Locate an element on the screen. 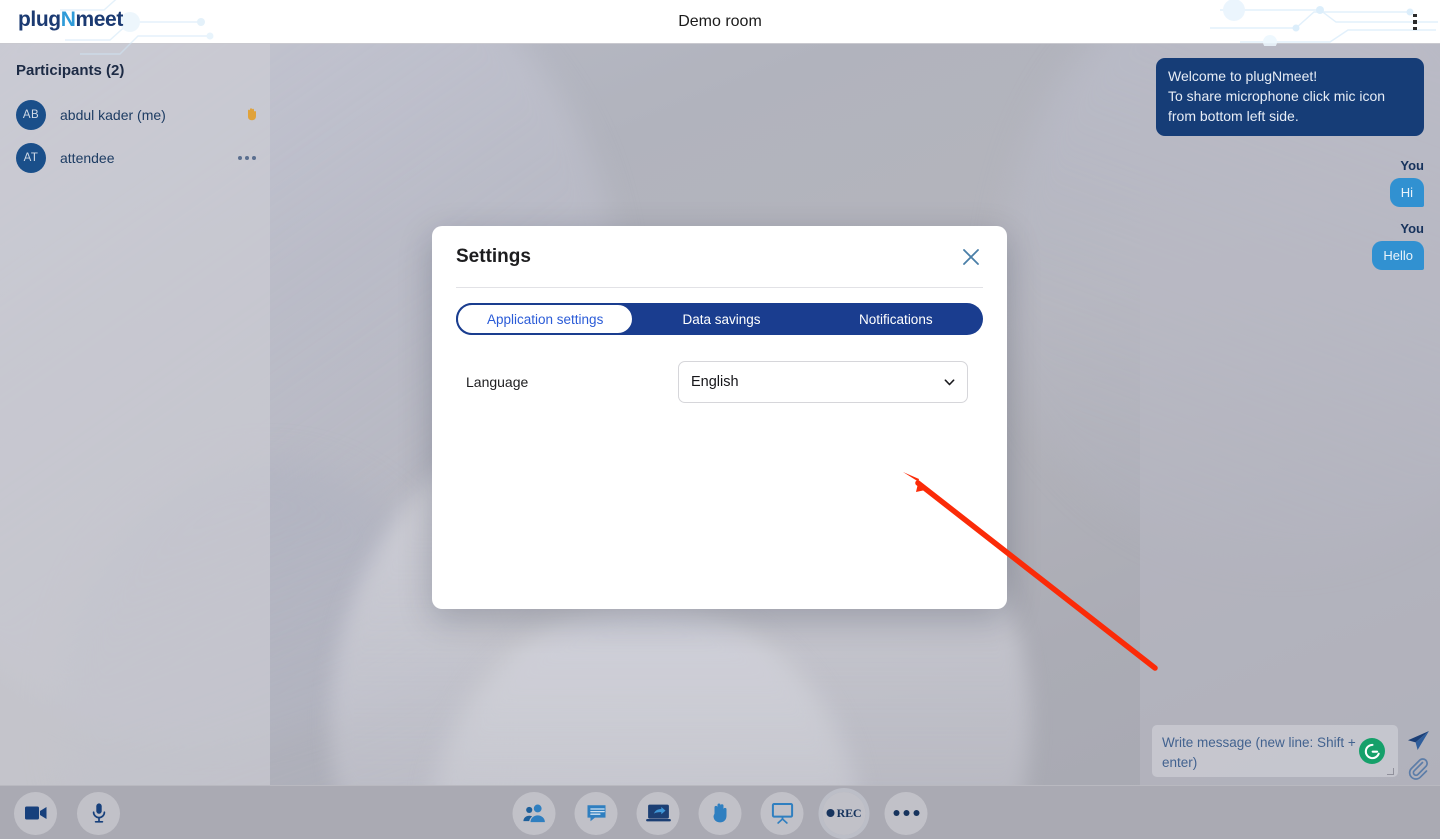  send-glyph is located at coordinates (1418, 740).